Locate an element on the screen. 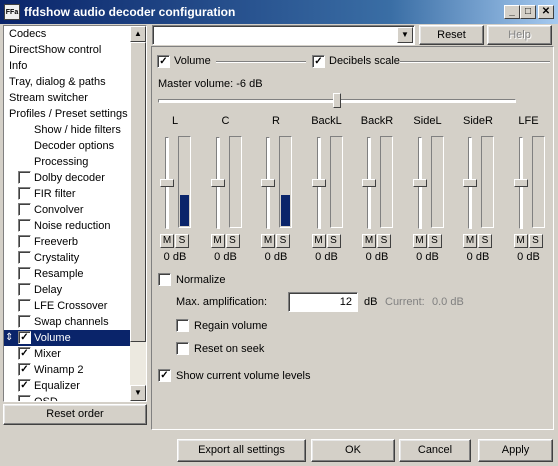  sidebar-item: Dolby decoder is located at coordinates (67, 178).